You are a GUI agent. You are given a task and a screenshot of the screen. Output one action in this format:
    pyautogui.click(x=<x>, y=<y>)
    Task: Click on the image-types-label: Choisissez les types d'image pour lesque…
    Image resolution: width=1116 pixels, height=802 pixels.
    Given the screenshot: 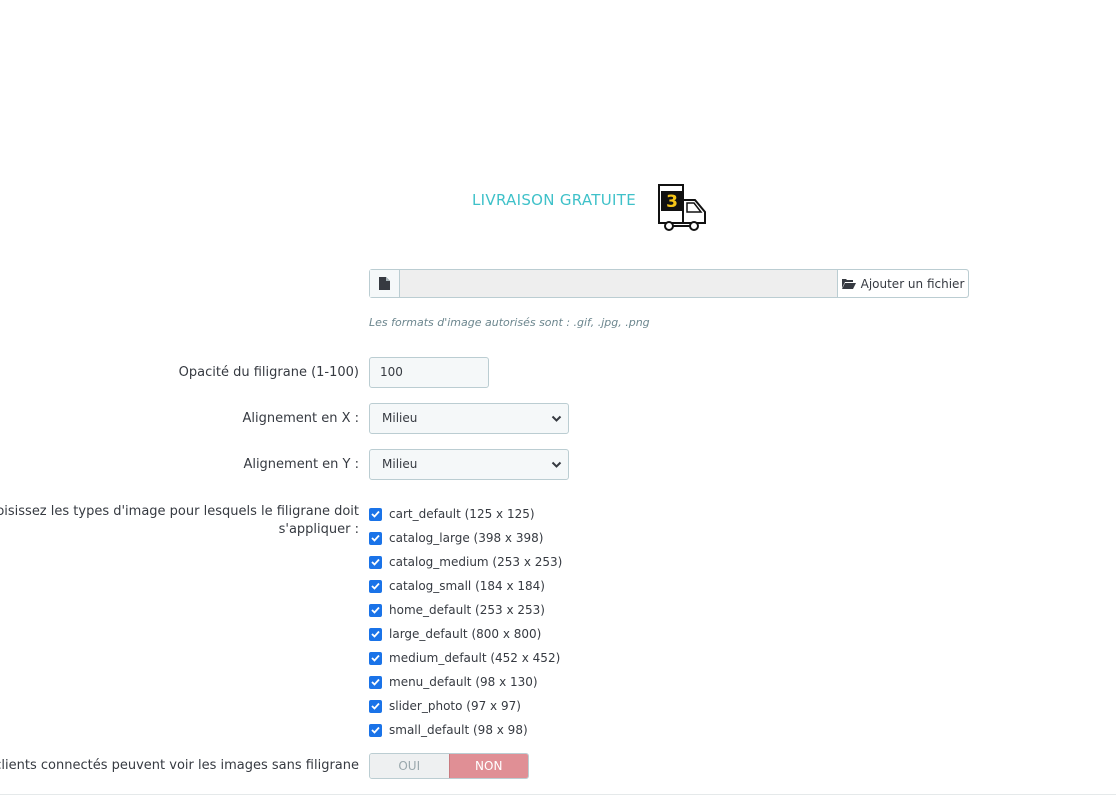 What is the action you would take?
    pyautogui.click(x=179, y=521)
    